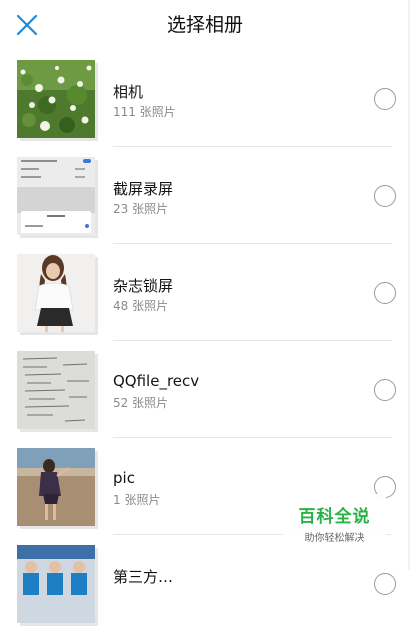 This screenshot has width=410, height=632. I want to click on watermark-logo: 百科全说 助你轻松解决, so click(334, 520).